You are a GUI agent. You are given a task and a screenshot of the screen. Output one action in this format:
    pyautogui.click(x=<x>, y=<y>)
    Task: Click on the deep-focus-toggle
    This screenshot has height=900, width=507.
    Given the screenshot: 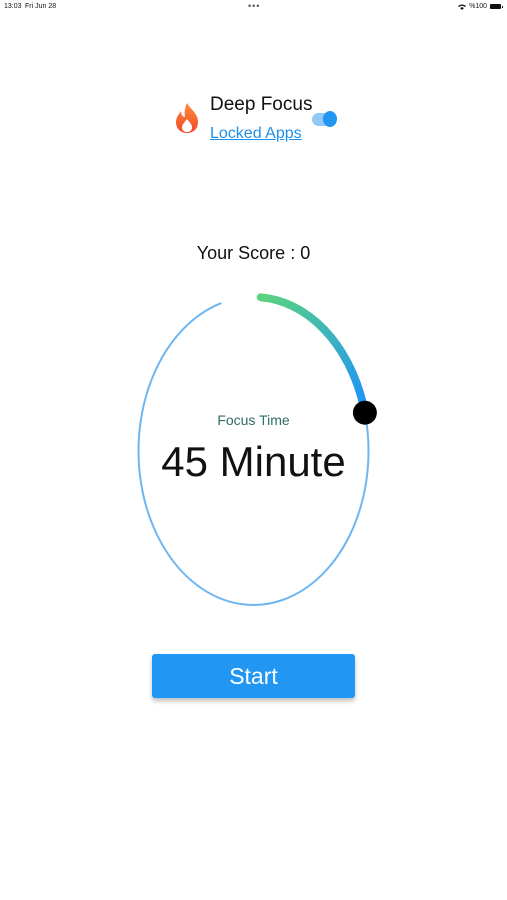 What is the action you would take?
    pyautogui.click(x=324, y=119)
    